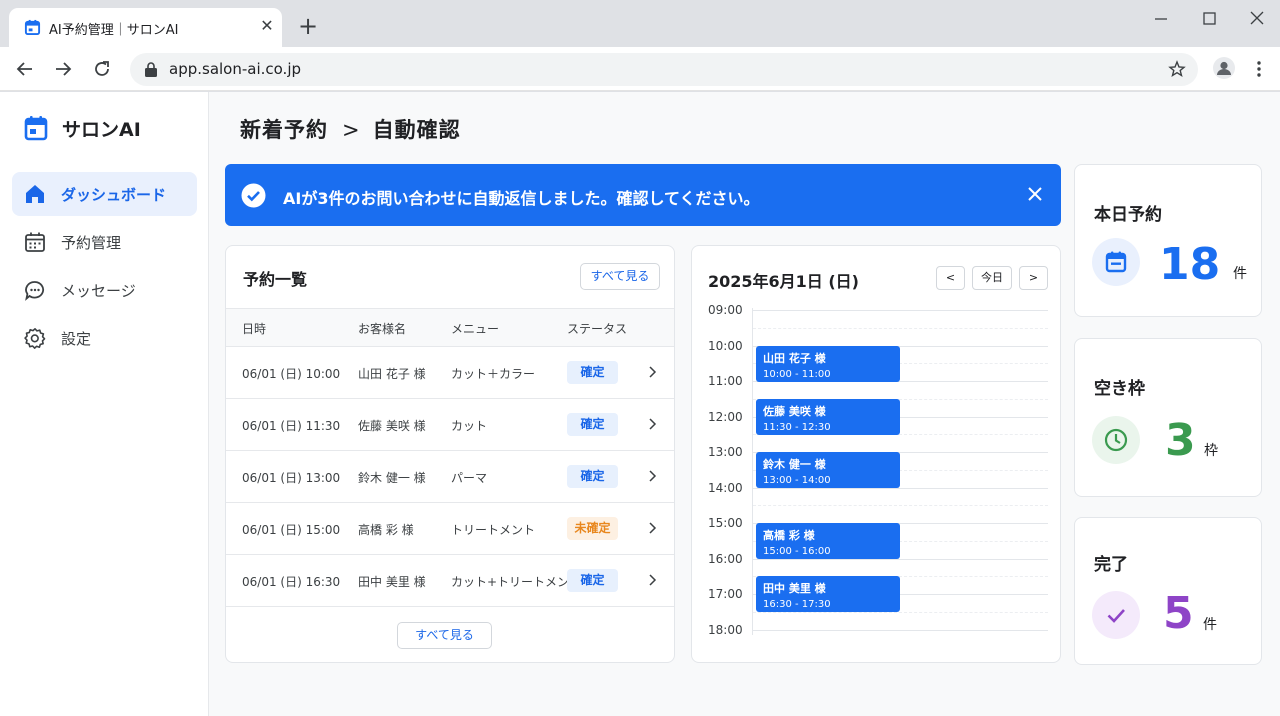 The height and width of the screenshot is (716, 1280). I want to click on sidebar-item-label: メッセージ, so click(98, 290).